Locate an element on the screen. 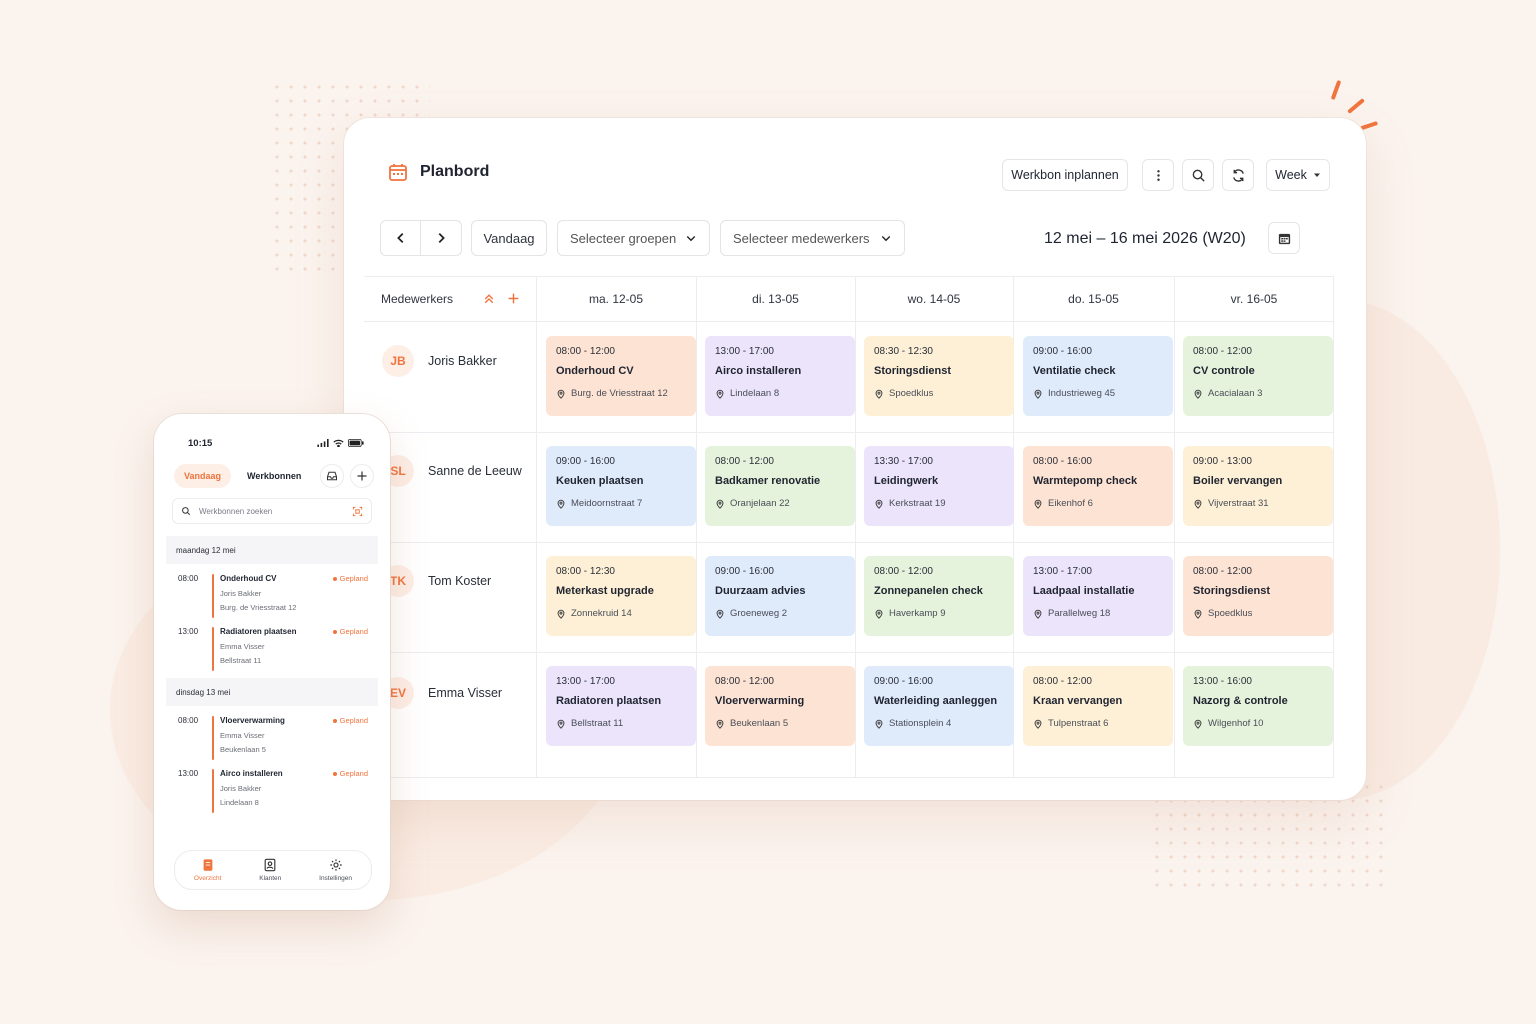 The height and width of the screenshot is (1024, 1536). caret-down-icon is located at coordinates (1316, 175).